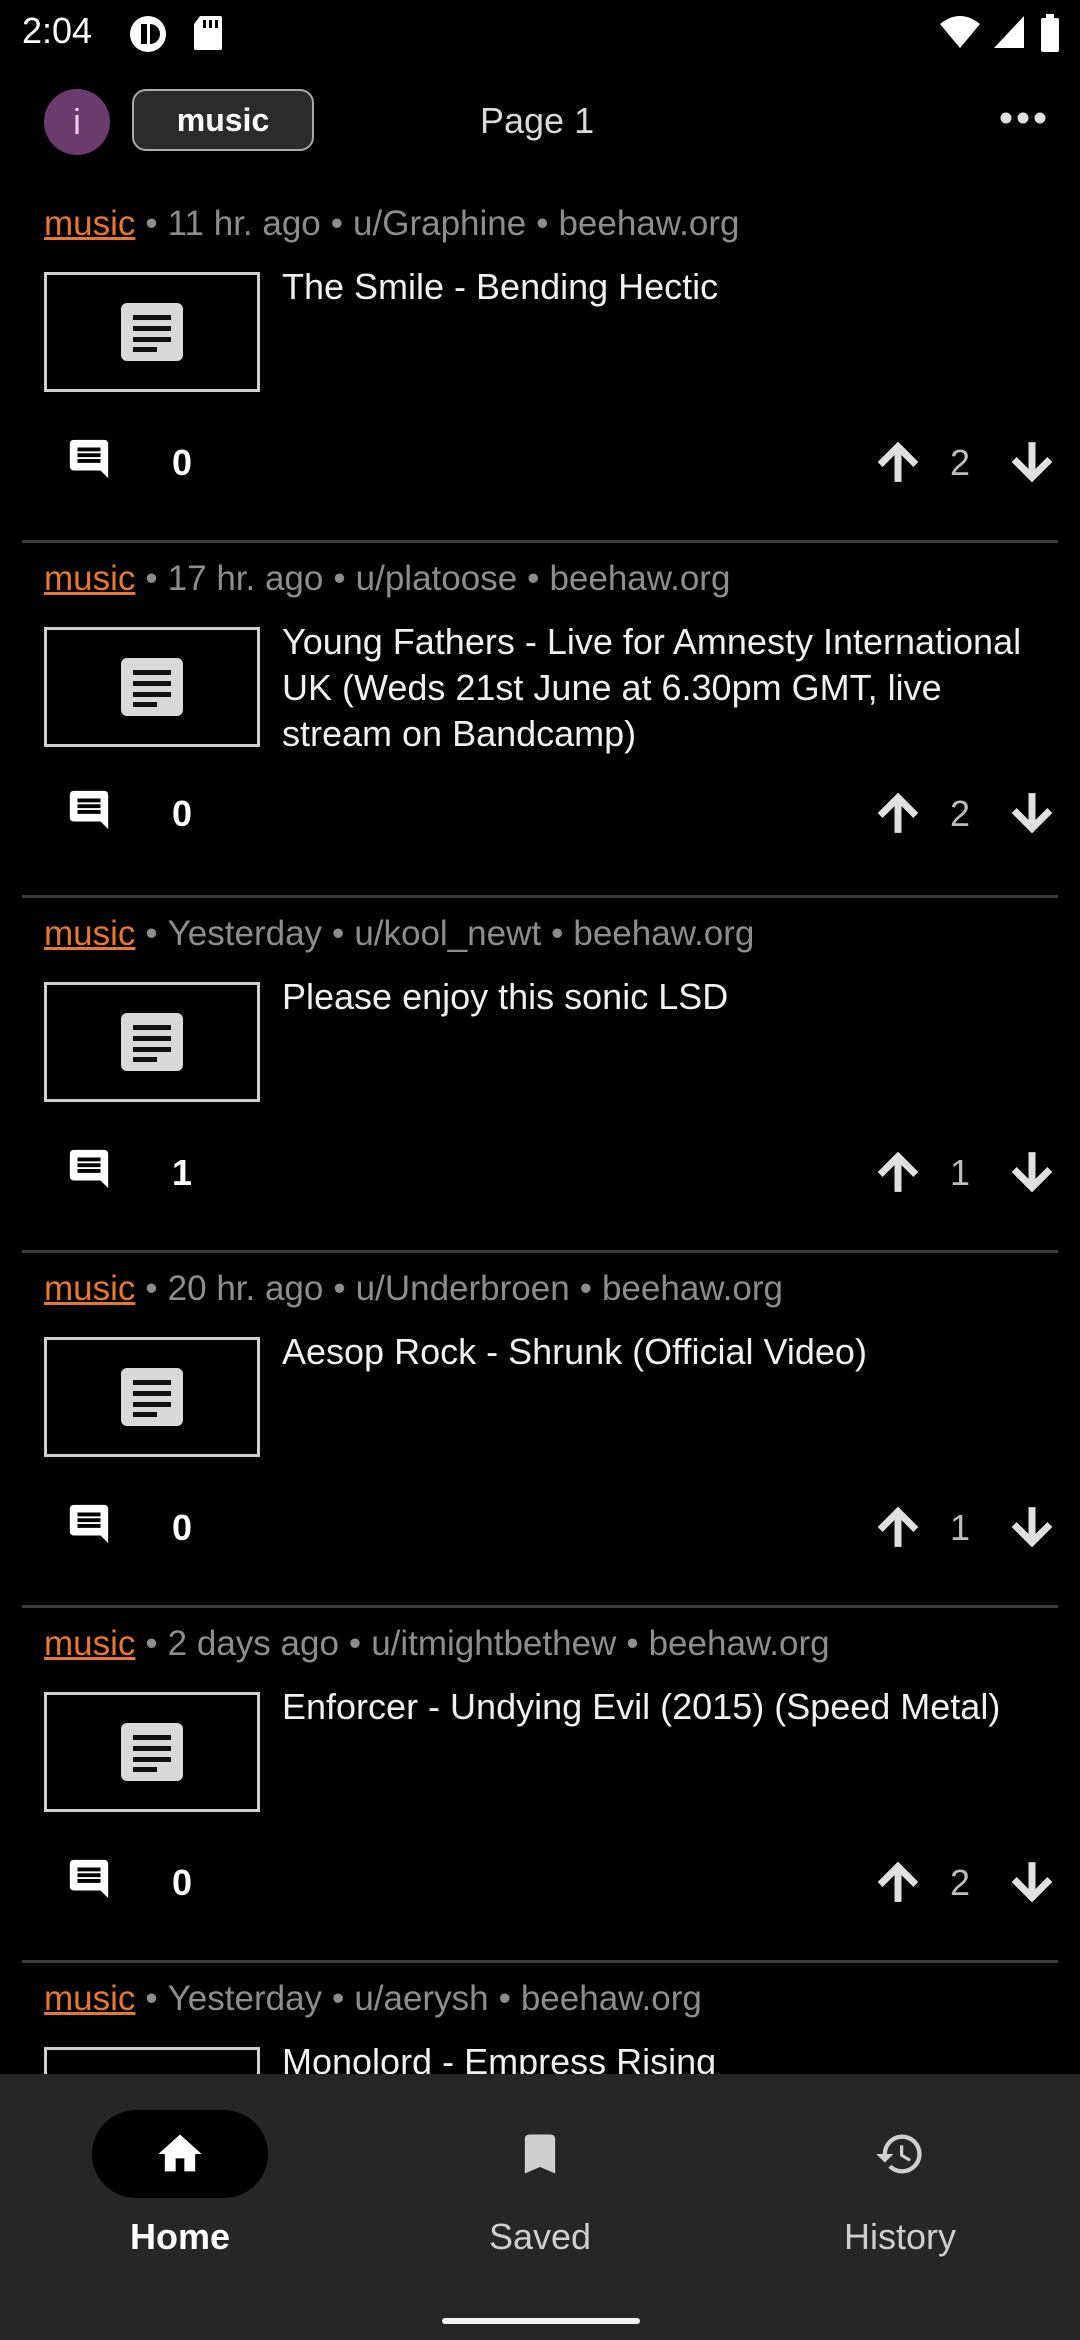  I want to click on top-bar: i music Page 1, so click(540, 128).